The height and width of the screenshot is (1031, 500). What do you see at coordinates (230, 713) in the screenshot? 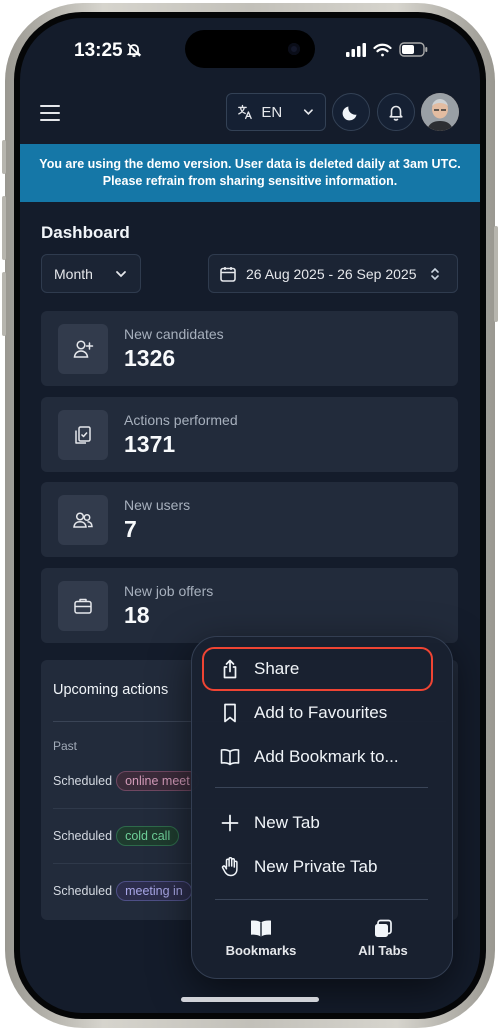
I see `bookmark-icon` at bounding box center [230, 713].